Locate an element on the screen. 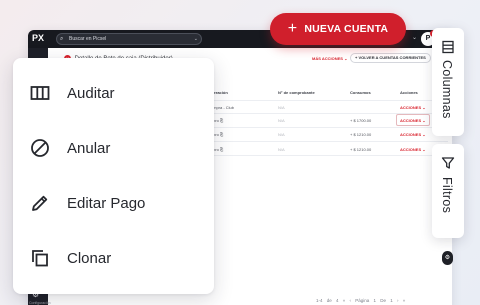 This screenshot has height=305, width=480. back-to-accounts-button: + VOLVER A CUENTAS CORRIENTES is located at coordinates (390, 58).